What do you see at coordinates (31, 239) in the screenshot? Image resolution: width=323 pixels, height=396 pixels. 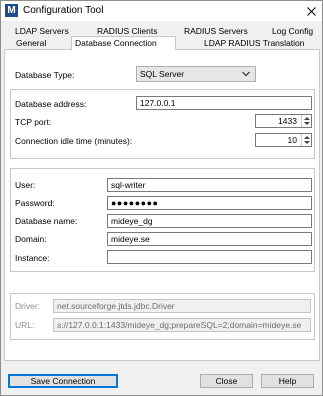 I see `domain-label: Domain:` at bounding box center [31, 239].